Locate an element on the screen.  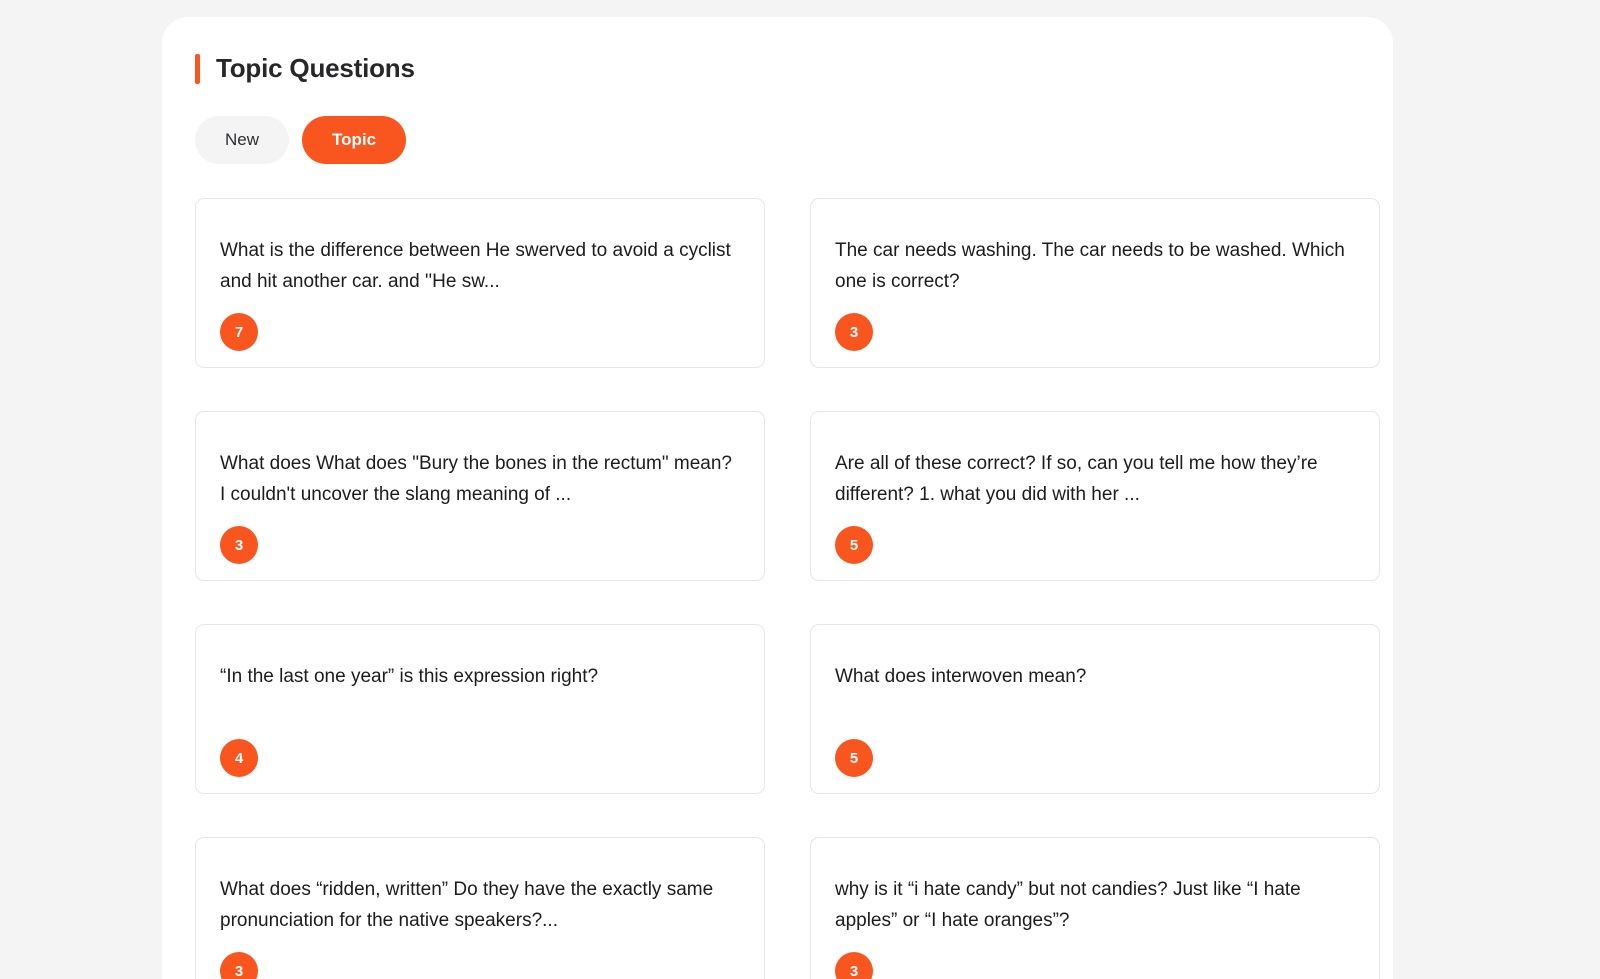
filter-tabs: New Topic is located at coordinates (794, 140).